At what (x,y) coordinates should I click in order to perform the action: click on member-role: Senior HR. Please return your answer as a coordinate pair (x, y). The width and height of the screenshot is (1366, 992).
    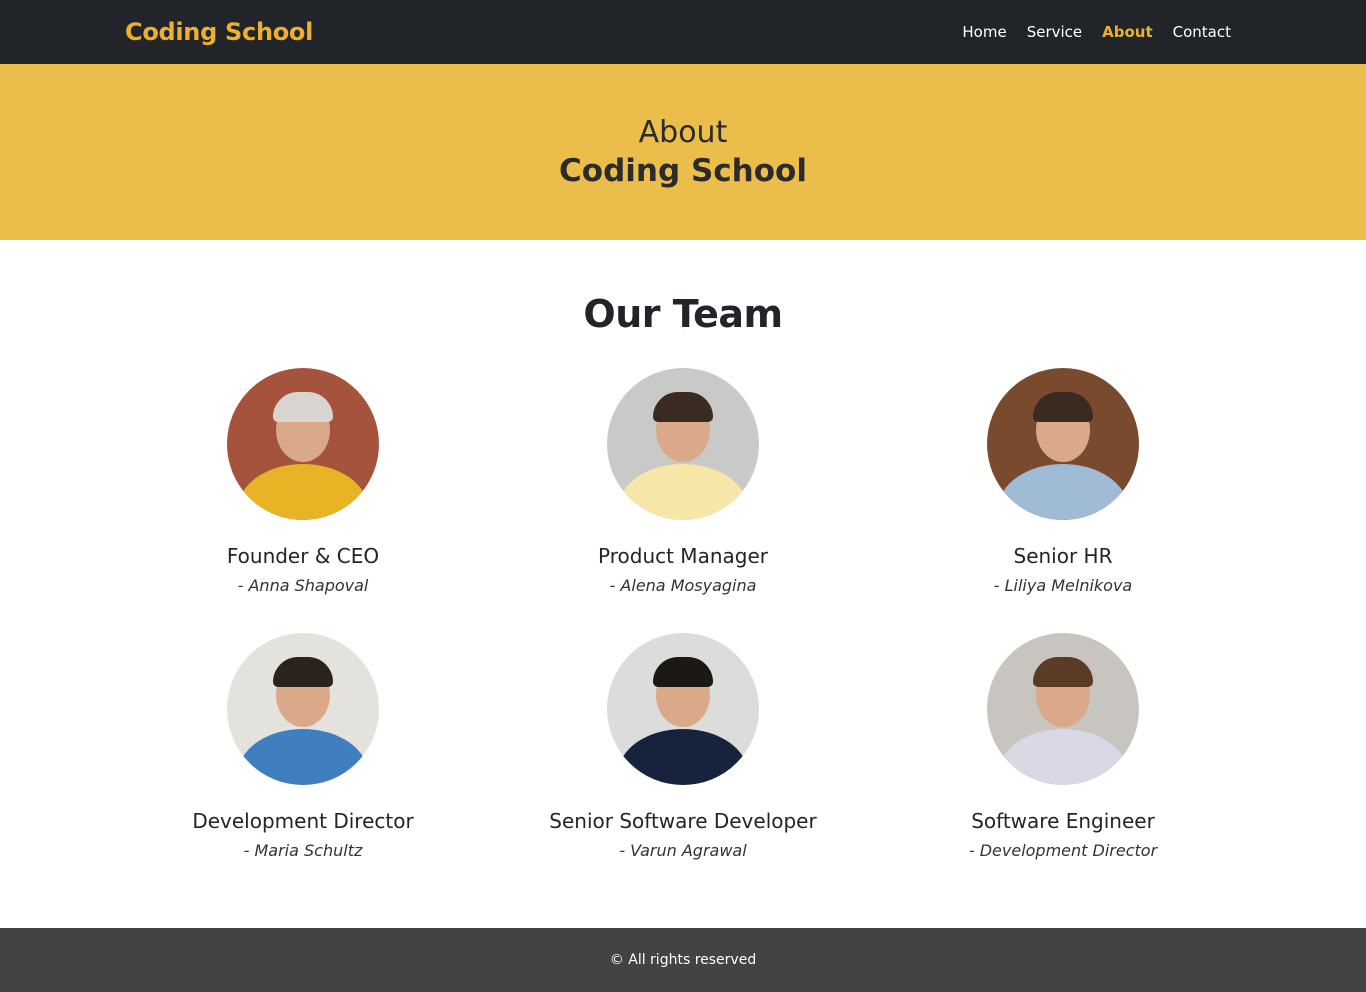
    Looking at the image, I should click on (1063, 556).